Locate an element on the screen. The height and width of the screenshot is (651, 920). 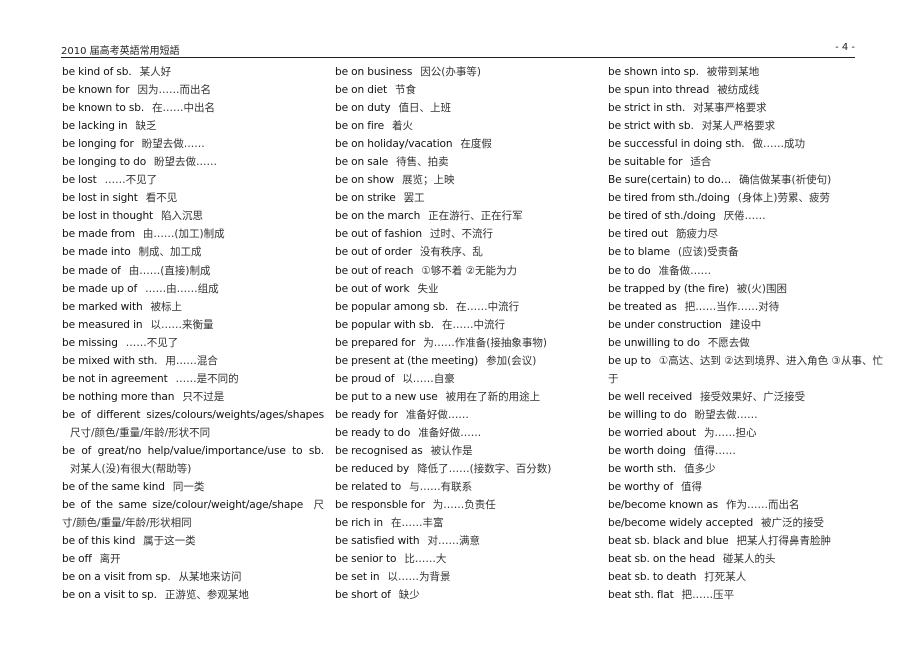
phrase-english: be suitable for is located at coordinates (645, 162).